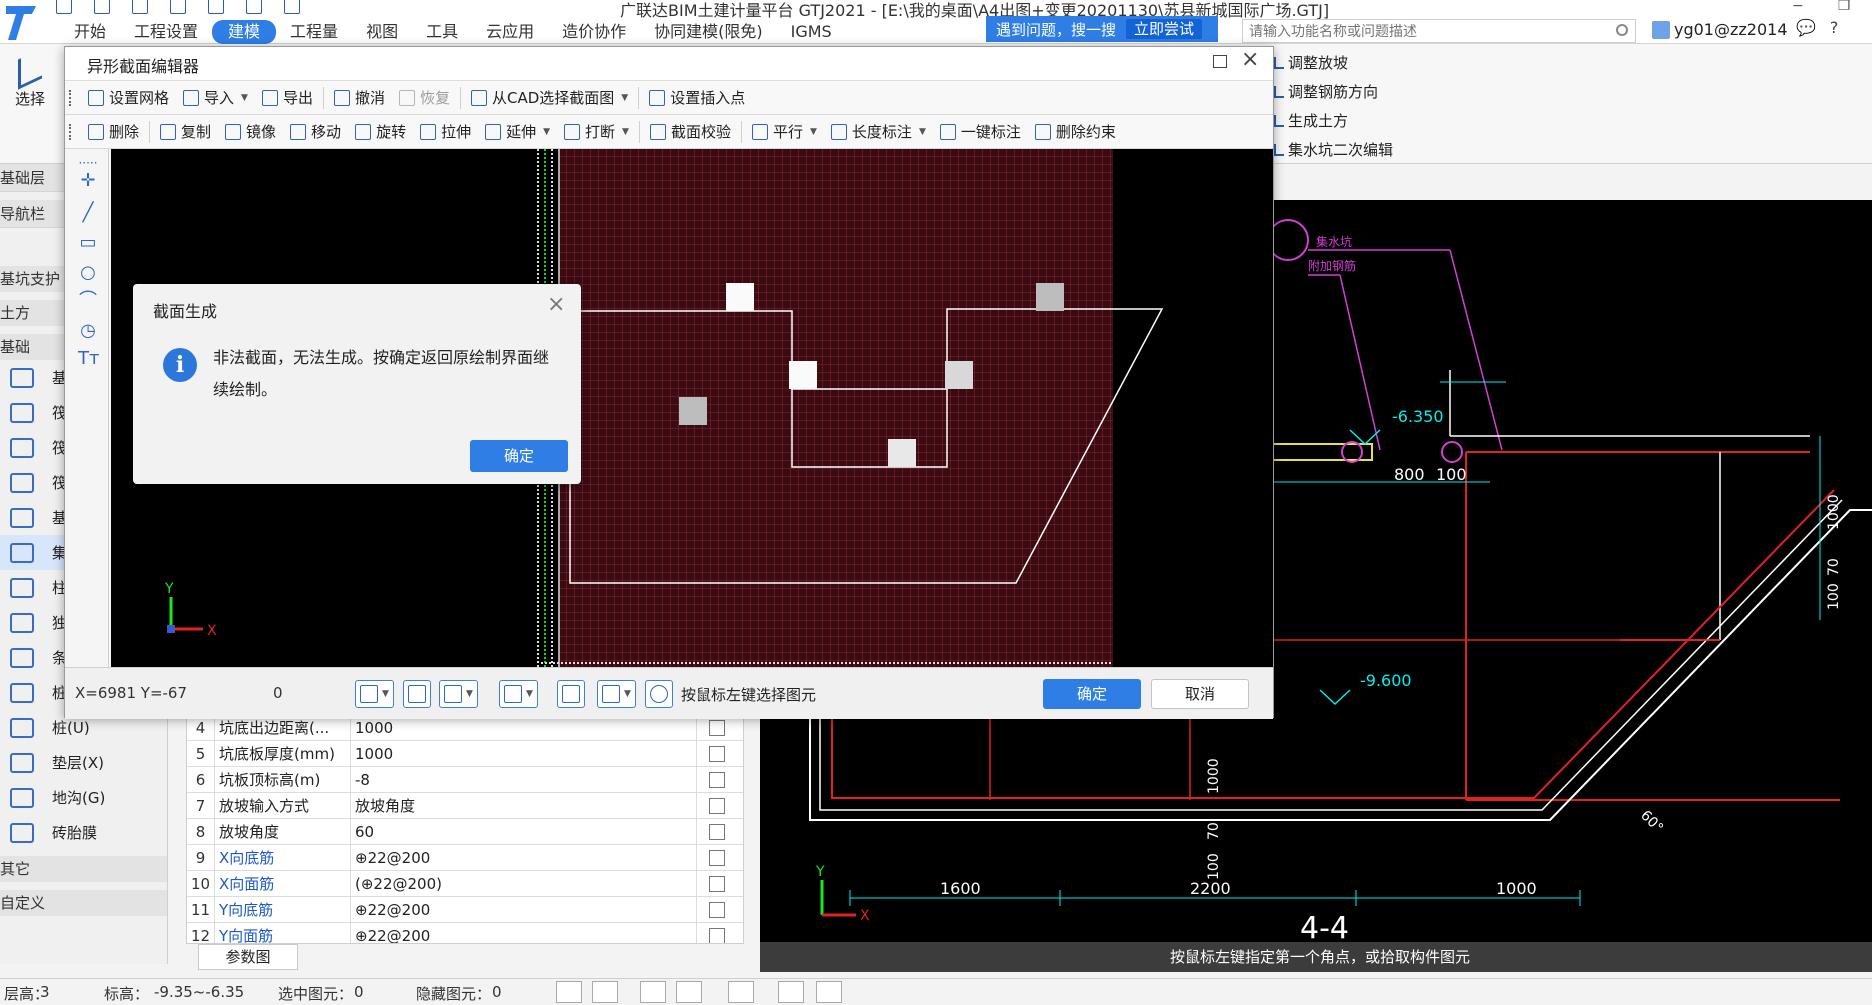 This screenshot has width=1872, height=1005. I want to click on undo-icon, so click(178, 7).